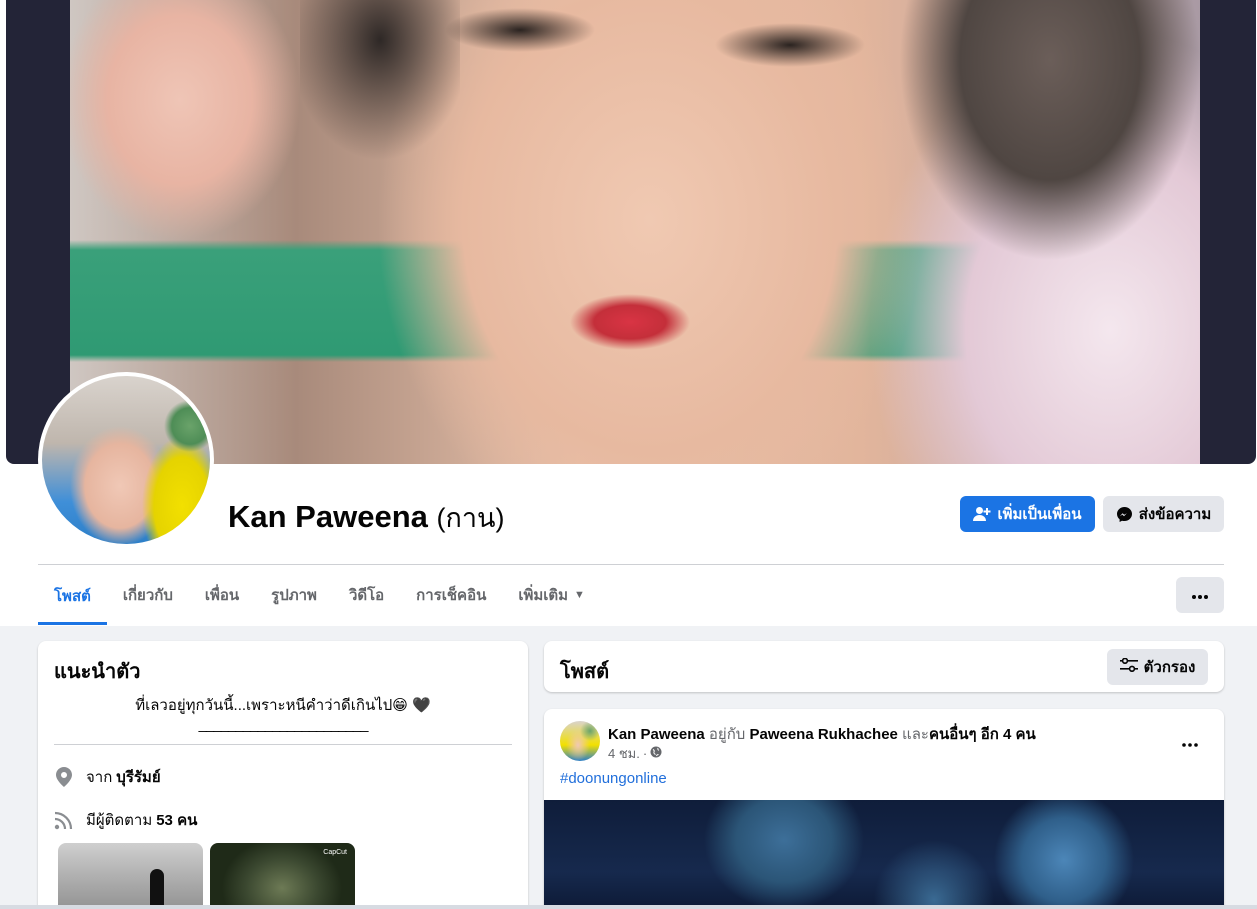 This screenshot has height=909, width=1257. What do you see at coordinates (335, 852) in the screenshot?
I see `capcut-badge: CapCut` at bounding box center [335, 852].